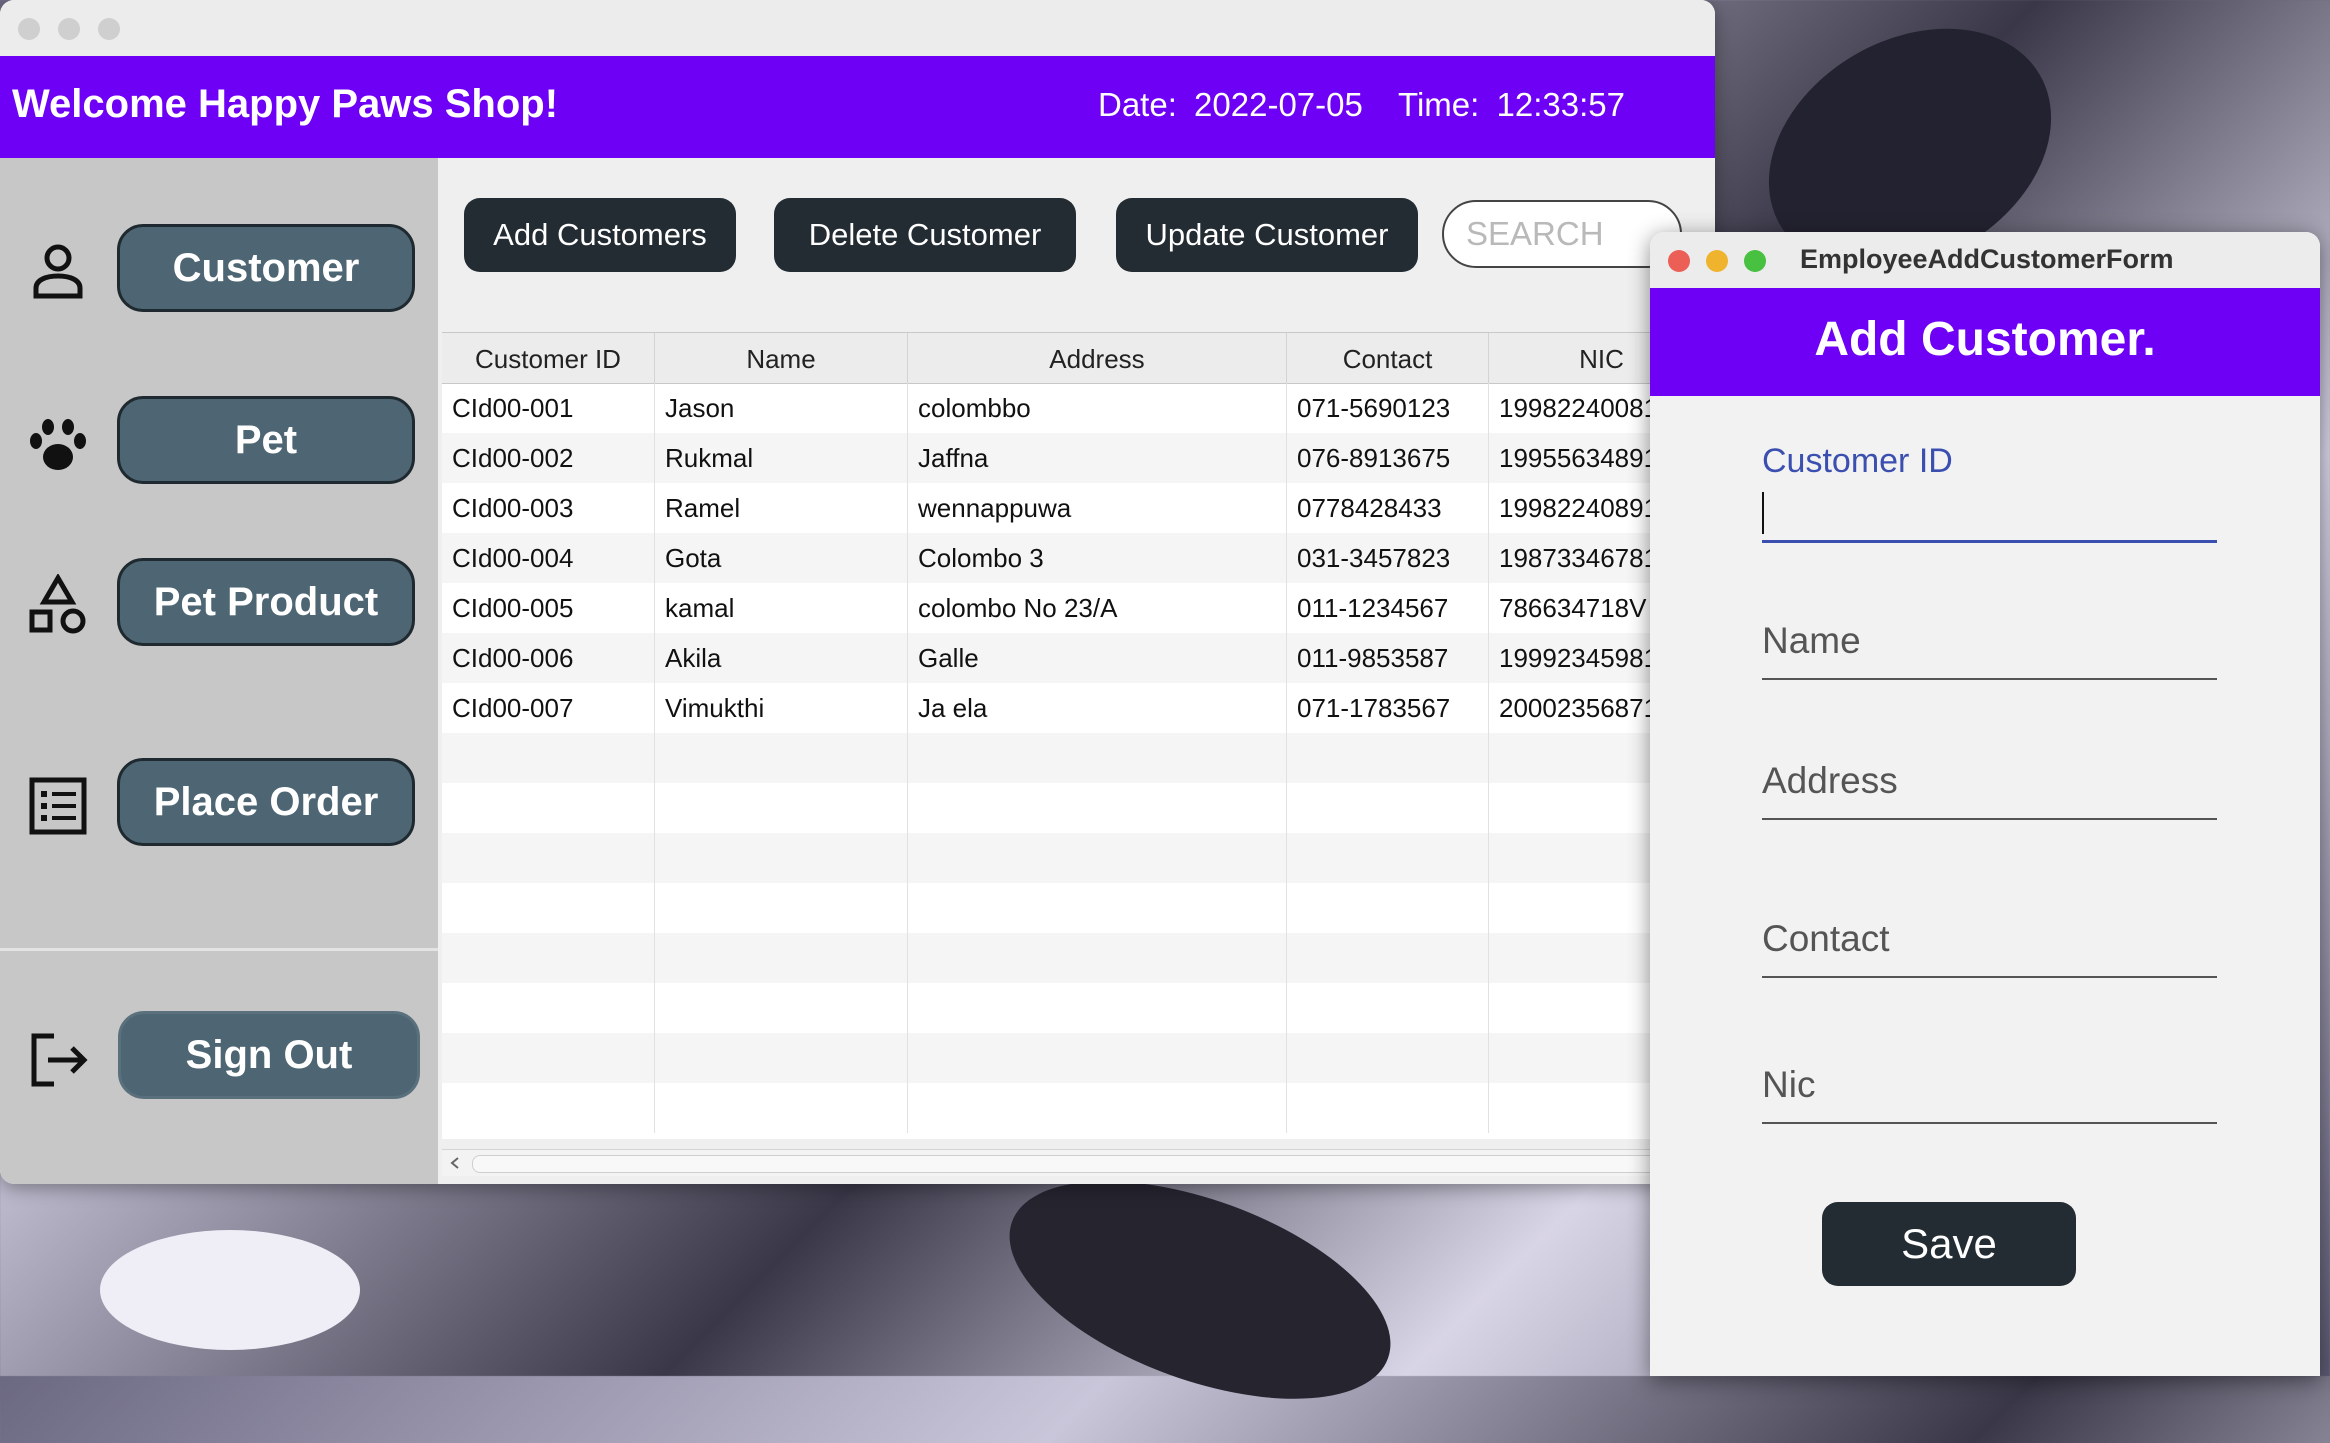 This screenshot has height=1443, width=2330. Describe the element at coordinates (266, 268) in the screenshot. I see `sidebar-item-customer: Customer` at that location.